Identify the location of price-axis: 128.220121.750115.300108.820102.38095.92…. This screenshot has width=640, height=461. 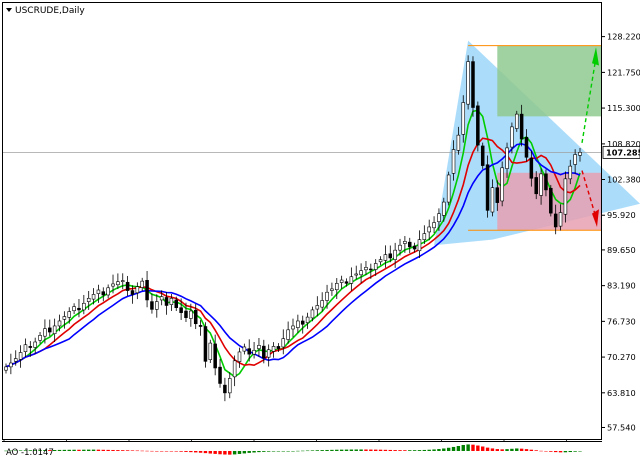
(620, 221).